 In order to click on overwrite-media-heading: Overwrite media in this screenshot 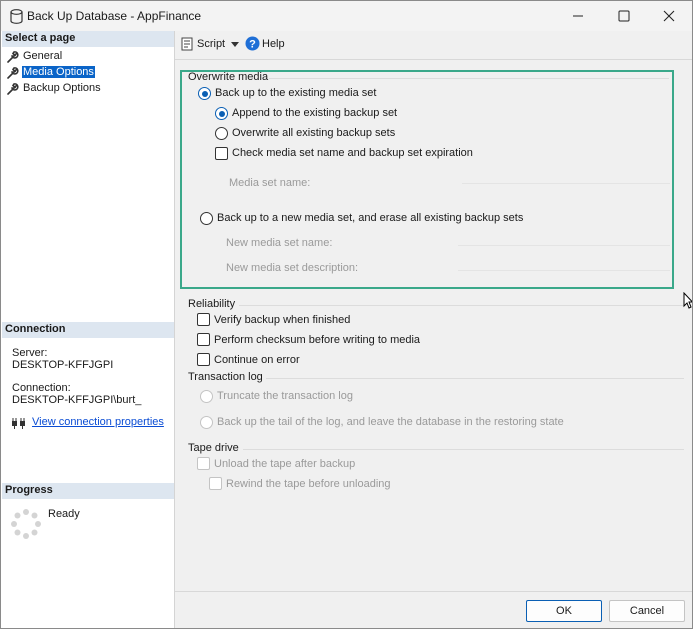, I will do `click(228, 77)`.